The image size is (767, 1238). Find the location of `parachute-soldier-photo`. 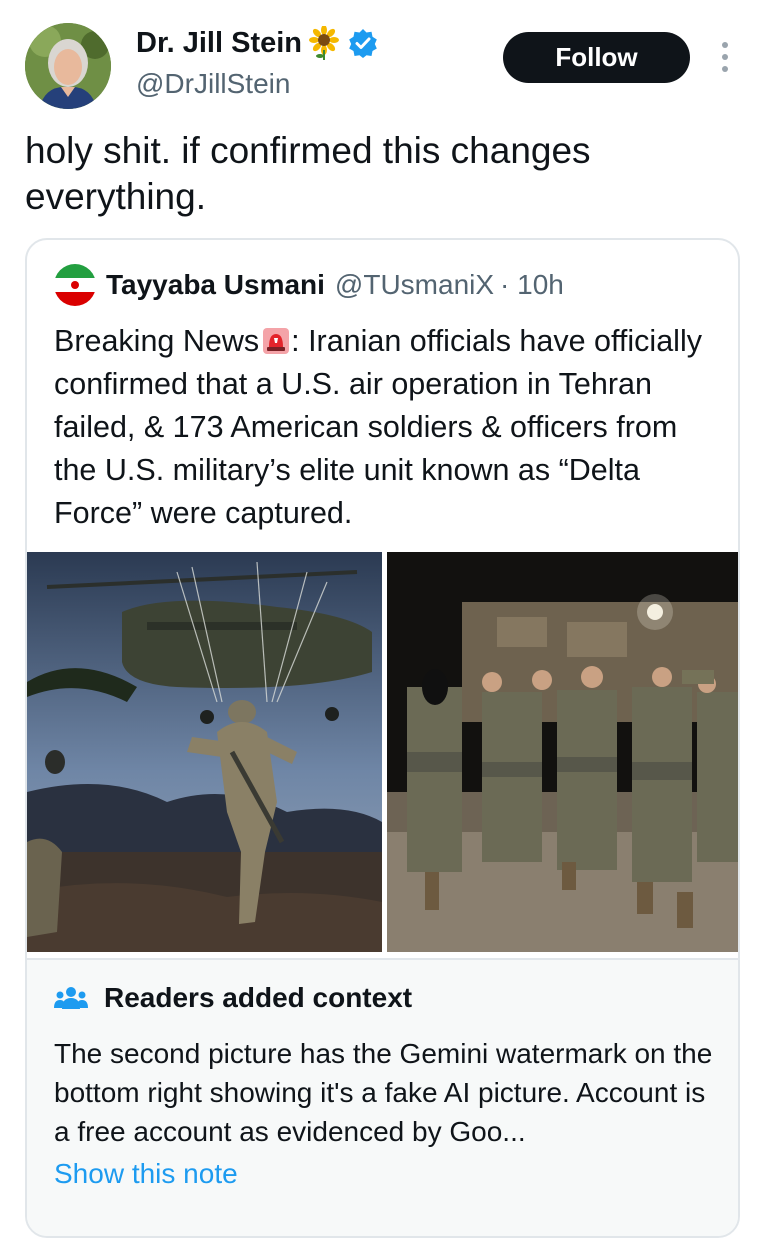

parachute-soldier-photo is located at coordinates (204, 752).